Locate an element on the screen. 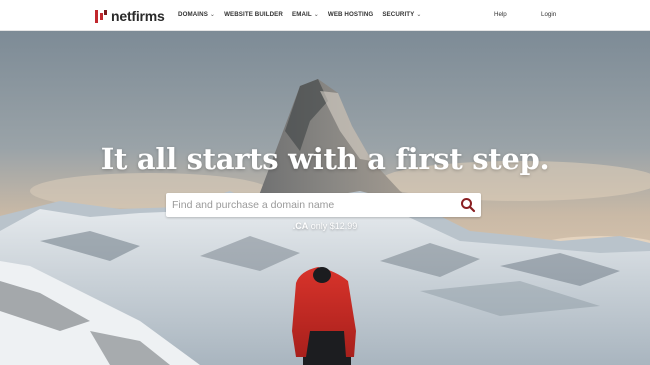 The width and height of the screenshot is (650, 365). nav-item-website-builder: WEBSITE BUILDER is located at coordinates (253, 14).